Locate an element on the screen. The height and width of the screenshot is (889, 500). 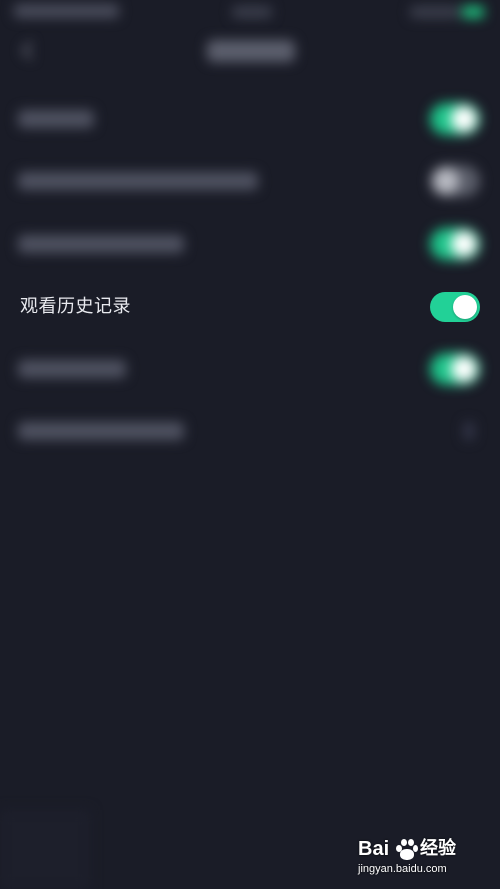
page-title is located at coordinates (251, 51).